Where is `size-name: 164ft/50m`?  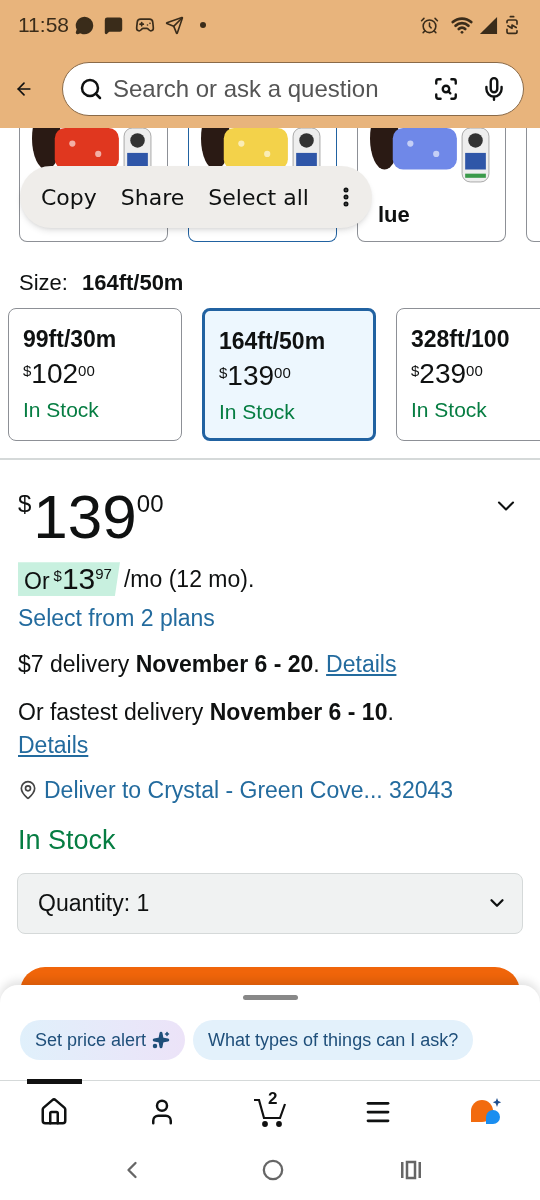
size-name: 164ft/50m is located at coordinates (273, 341).